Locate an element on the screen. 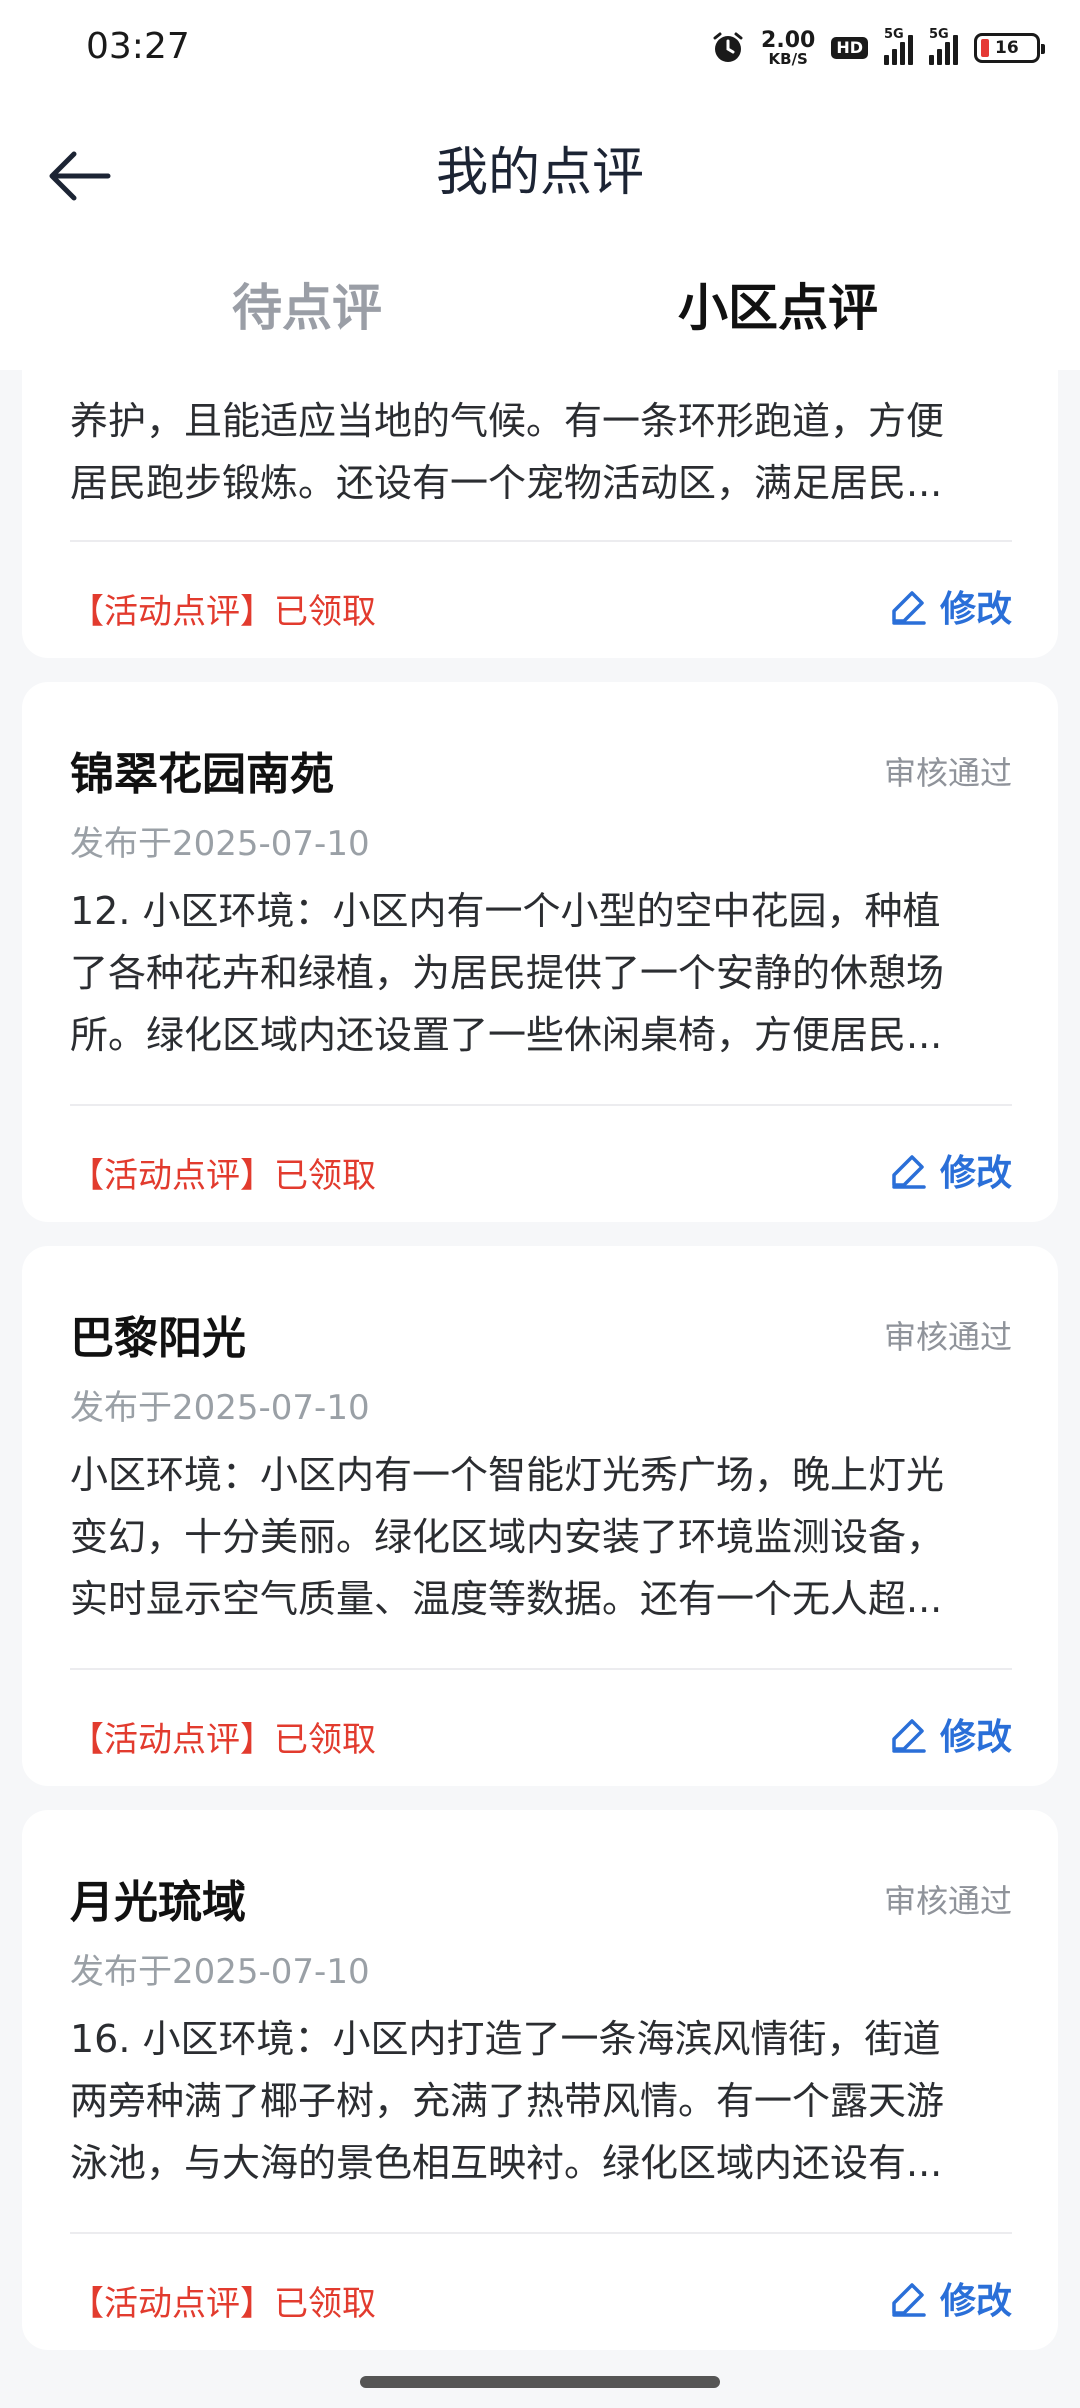  net-speed-unit: KB/S is located at coordinates (788, 58).